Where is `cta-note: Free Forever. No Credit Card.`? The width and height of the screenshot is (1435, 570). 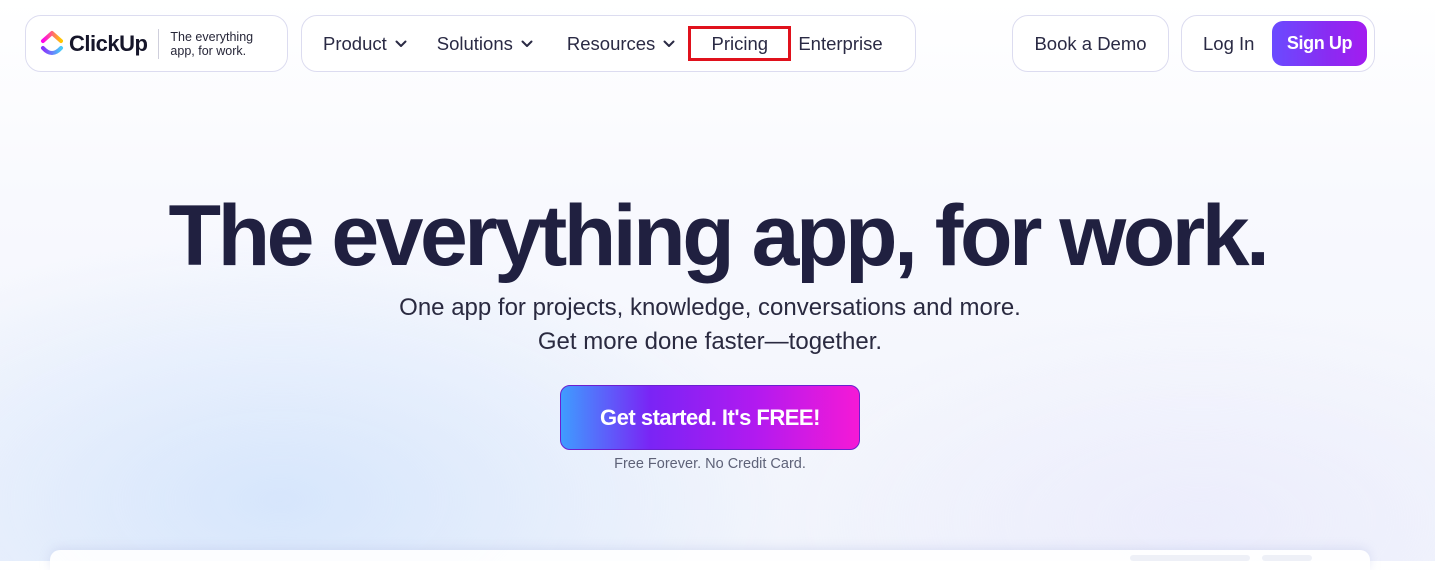 cta-note: Free Forever. No Credit Card. is located at coordinates (710, 464).